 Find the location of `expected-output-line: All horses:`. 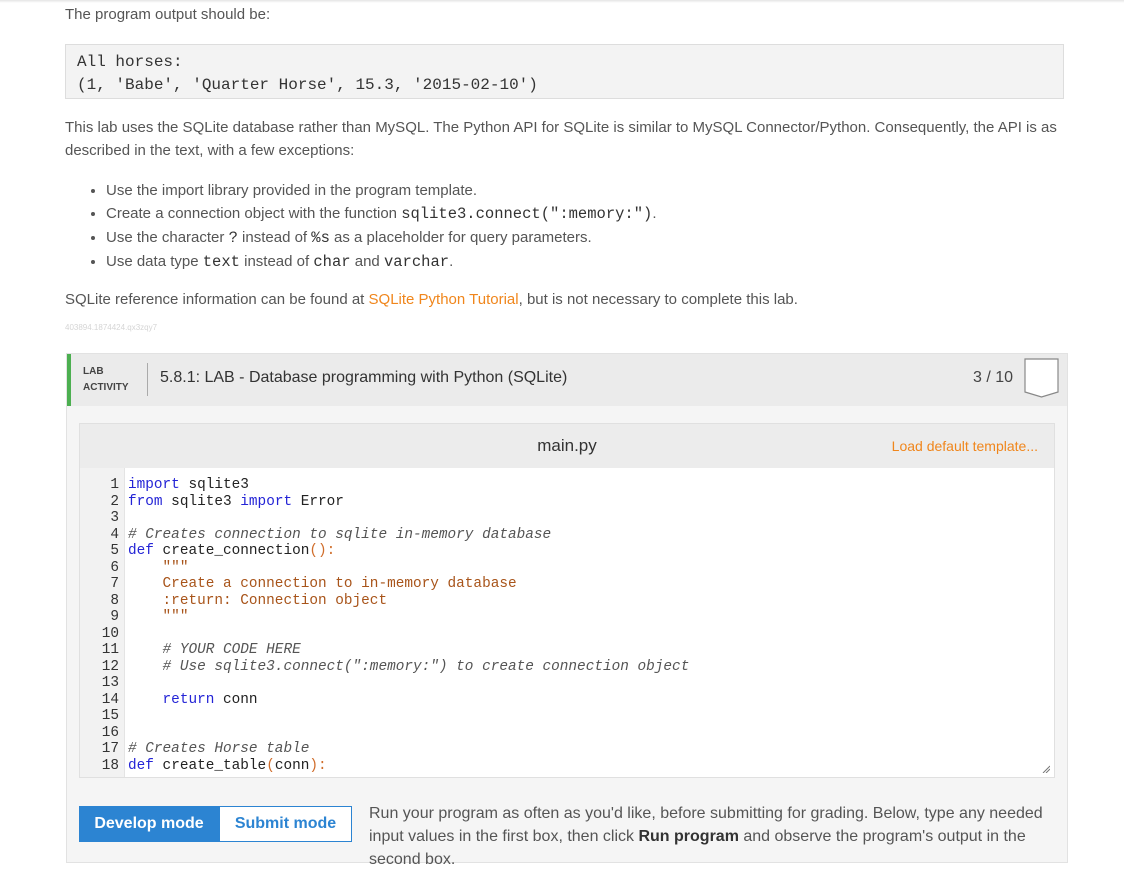

expected-output-line: All horses: is located at coordinates (130, 62).